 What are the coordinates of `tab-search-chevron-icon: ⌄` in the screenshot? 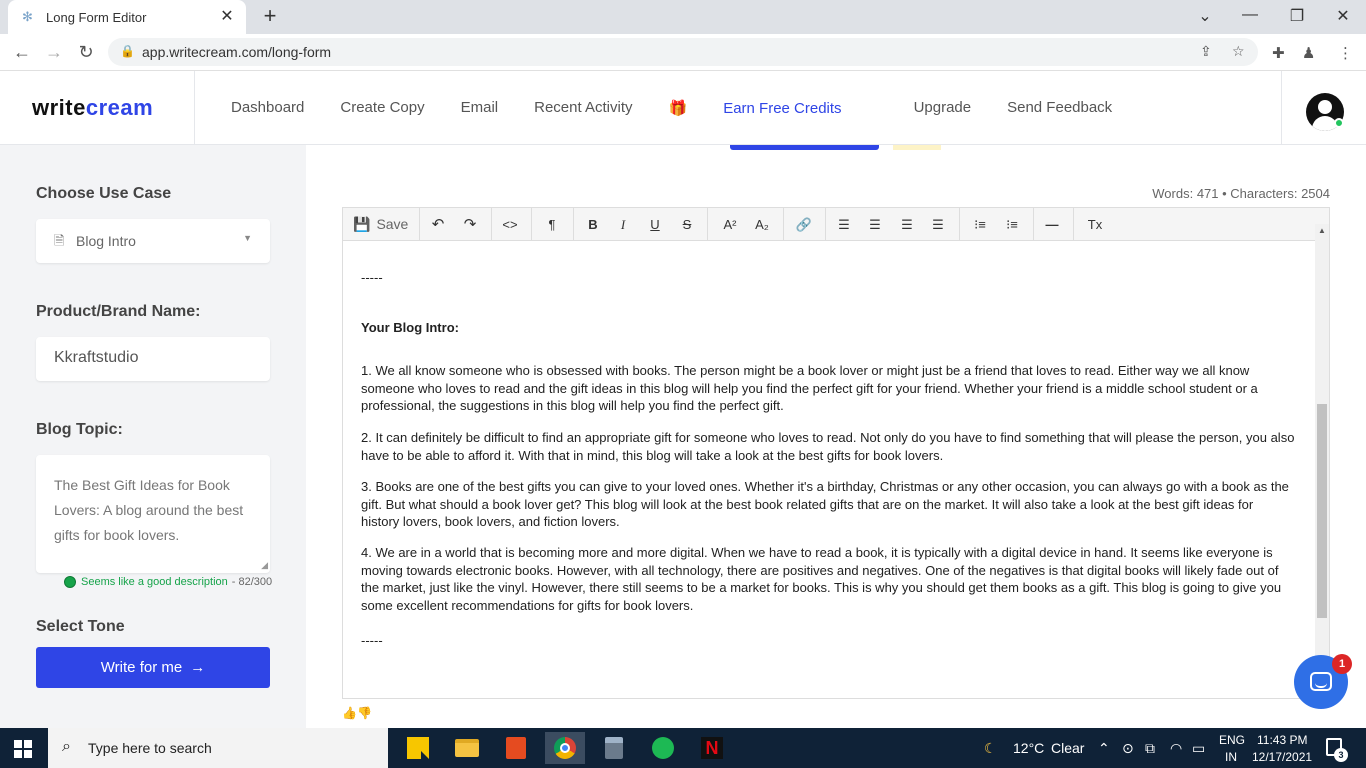 It's located at (1205, 16).